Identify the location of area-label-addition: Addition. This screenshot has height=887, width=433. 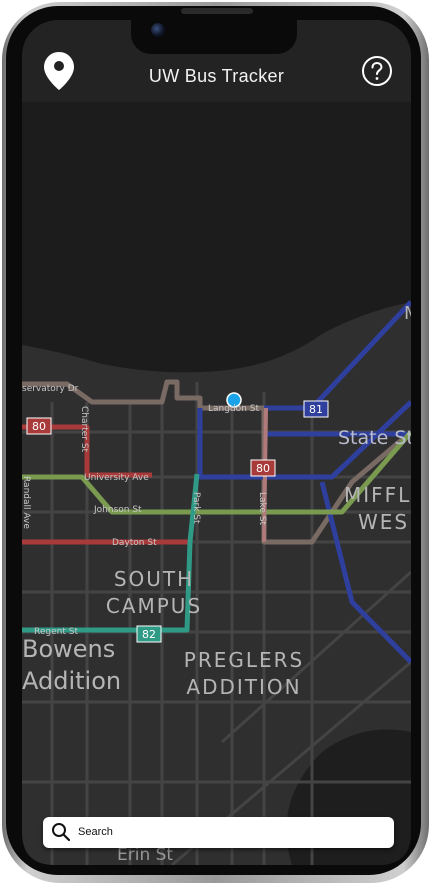
(71, 681).